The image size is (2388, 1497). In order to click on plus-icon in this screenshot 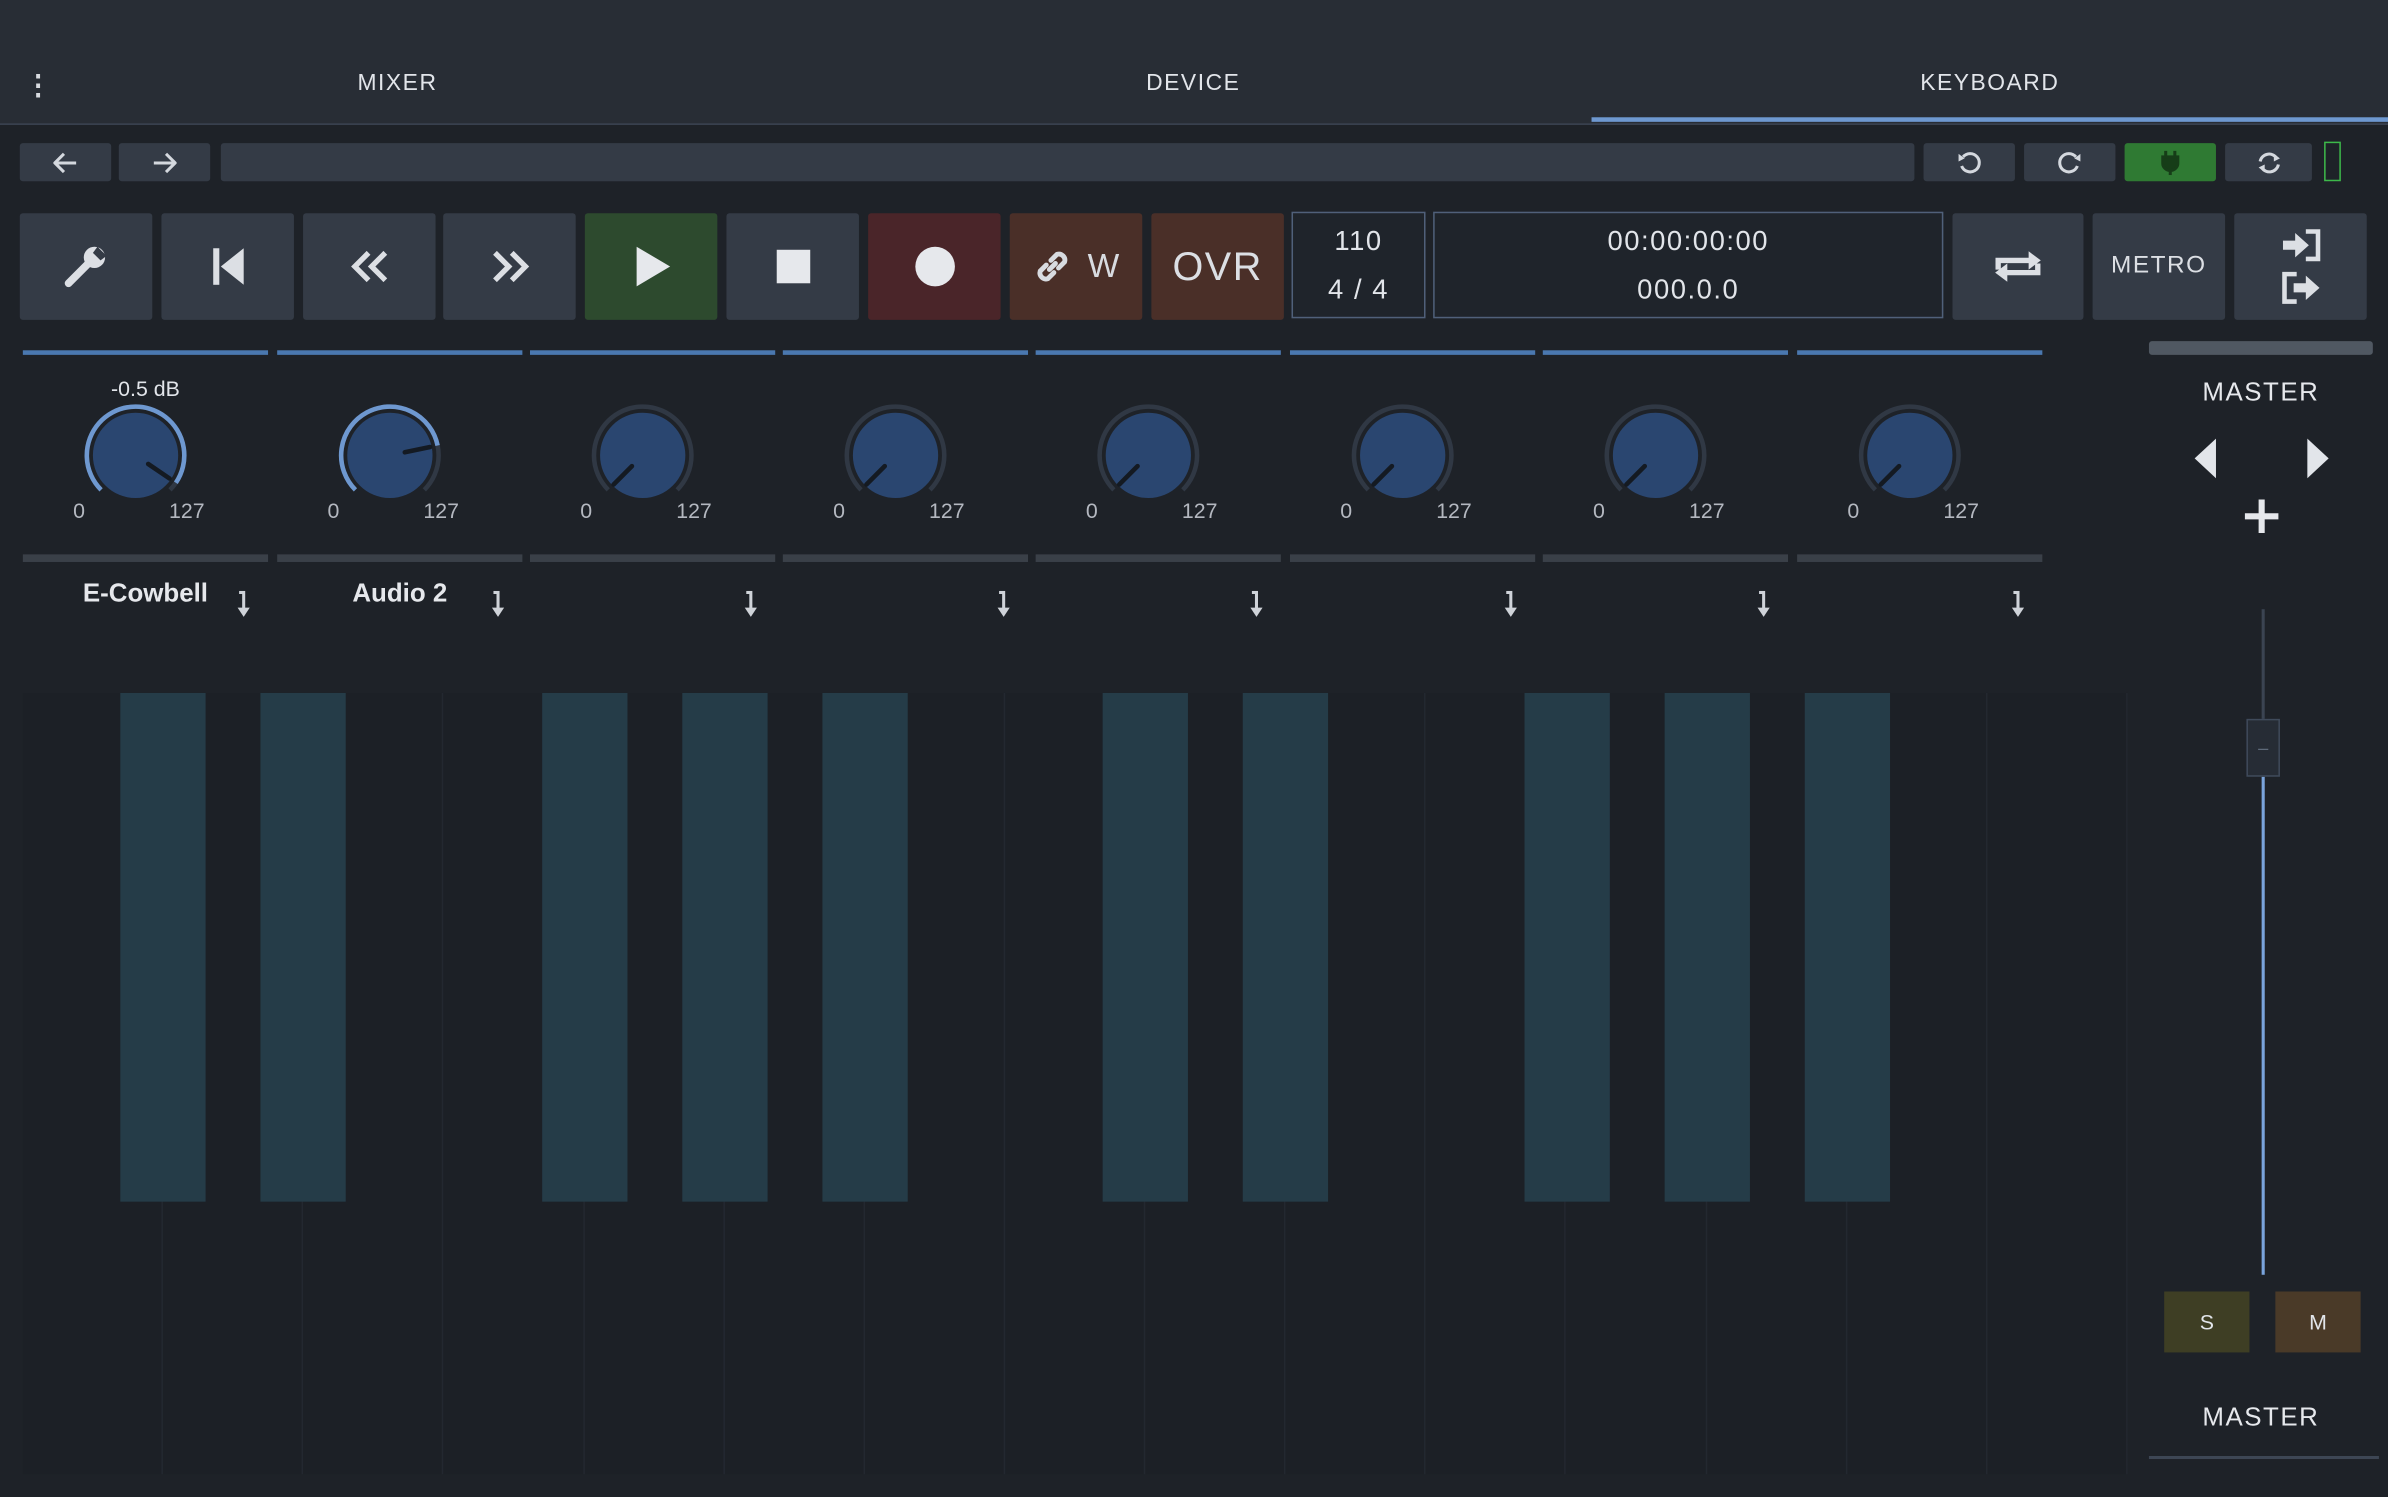, I will do `click(2262, 520)`.